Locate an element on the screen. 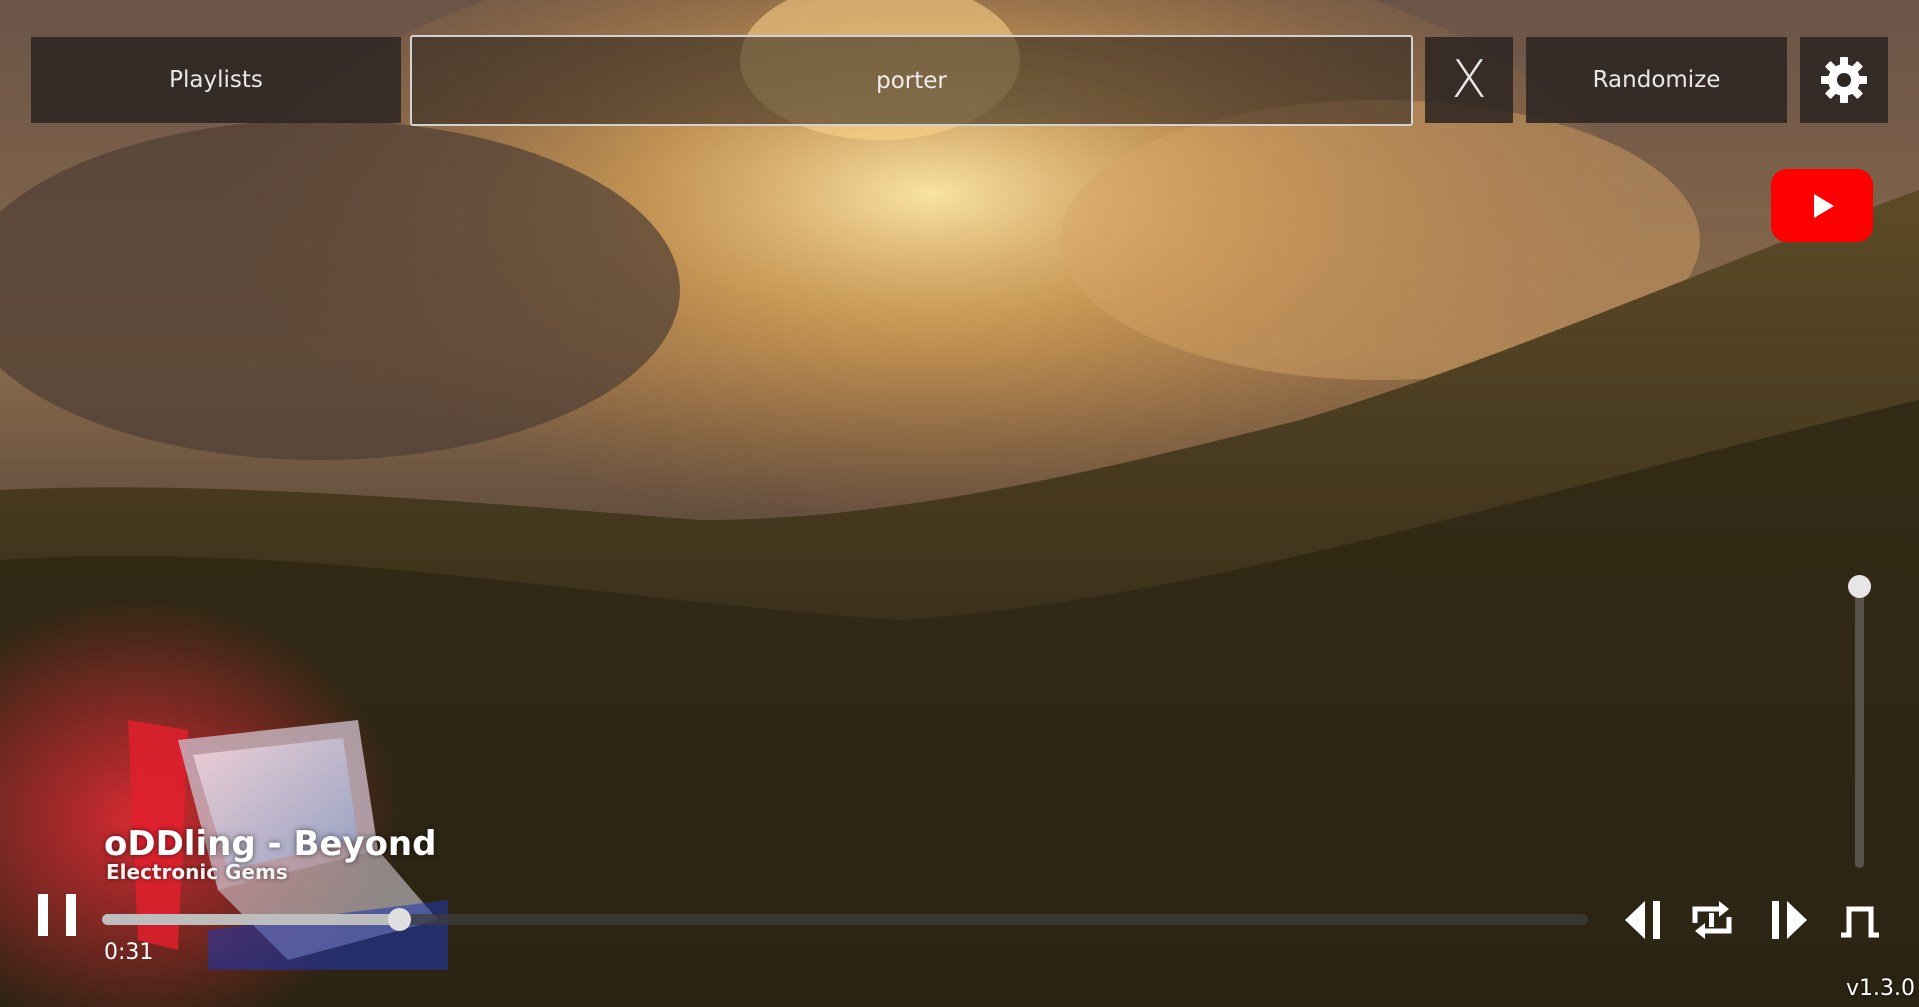  shuffle-button is located at coordinates (1860, 920).